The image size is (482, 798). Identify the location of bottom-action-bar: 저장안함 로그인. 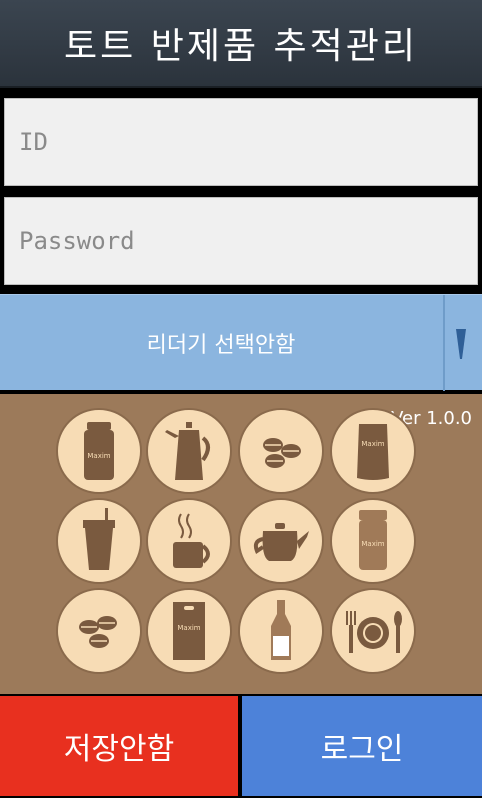
(241, 746).